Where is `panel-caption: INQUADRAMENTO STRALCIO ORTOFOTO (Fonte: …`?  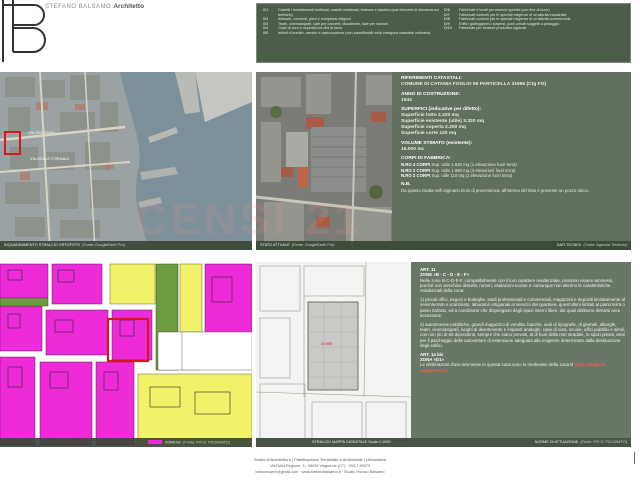 panel-caption: INQUADRAMENTO STRALCIO ORTOFOTO (Fonte: … is located at coordinates (126, 245).